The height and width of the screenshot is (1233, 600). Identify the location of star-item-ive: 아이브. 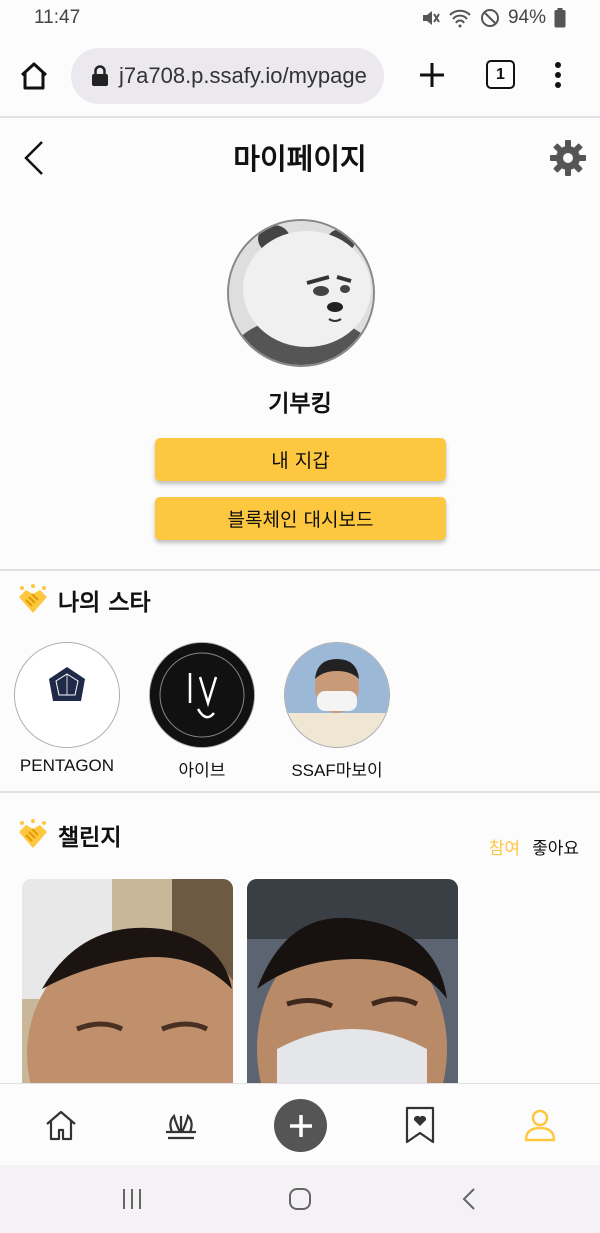
(202, 711).